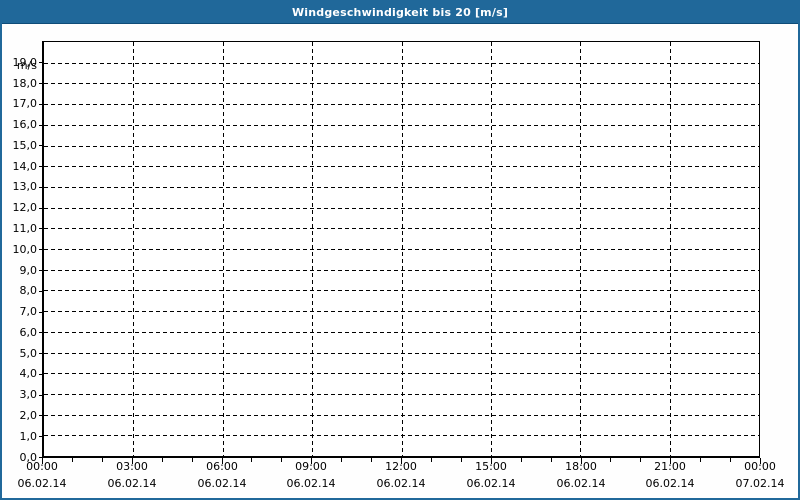 The height and width of the screenshot is (500, 800). What do you see at coordinates (25, 249) in the screenshot?
I see `y-tick-label: 10,0` at bounding box center [25, 249].